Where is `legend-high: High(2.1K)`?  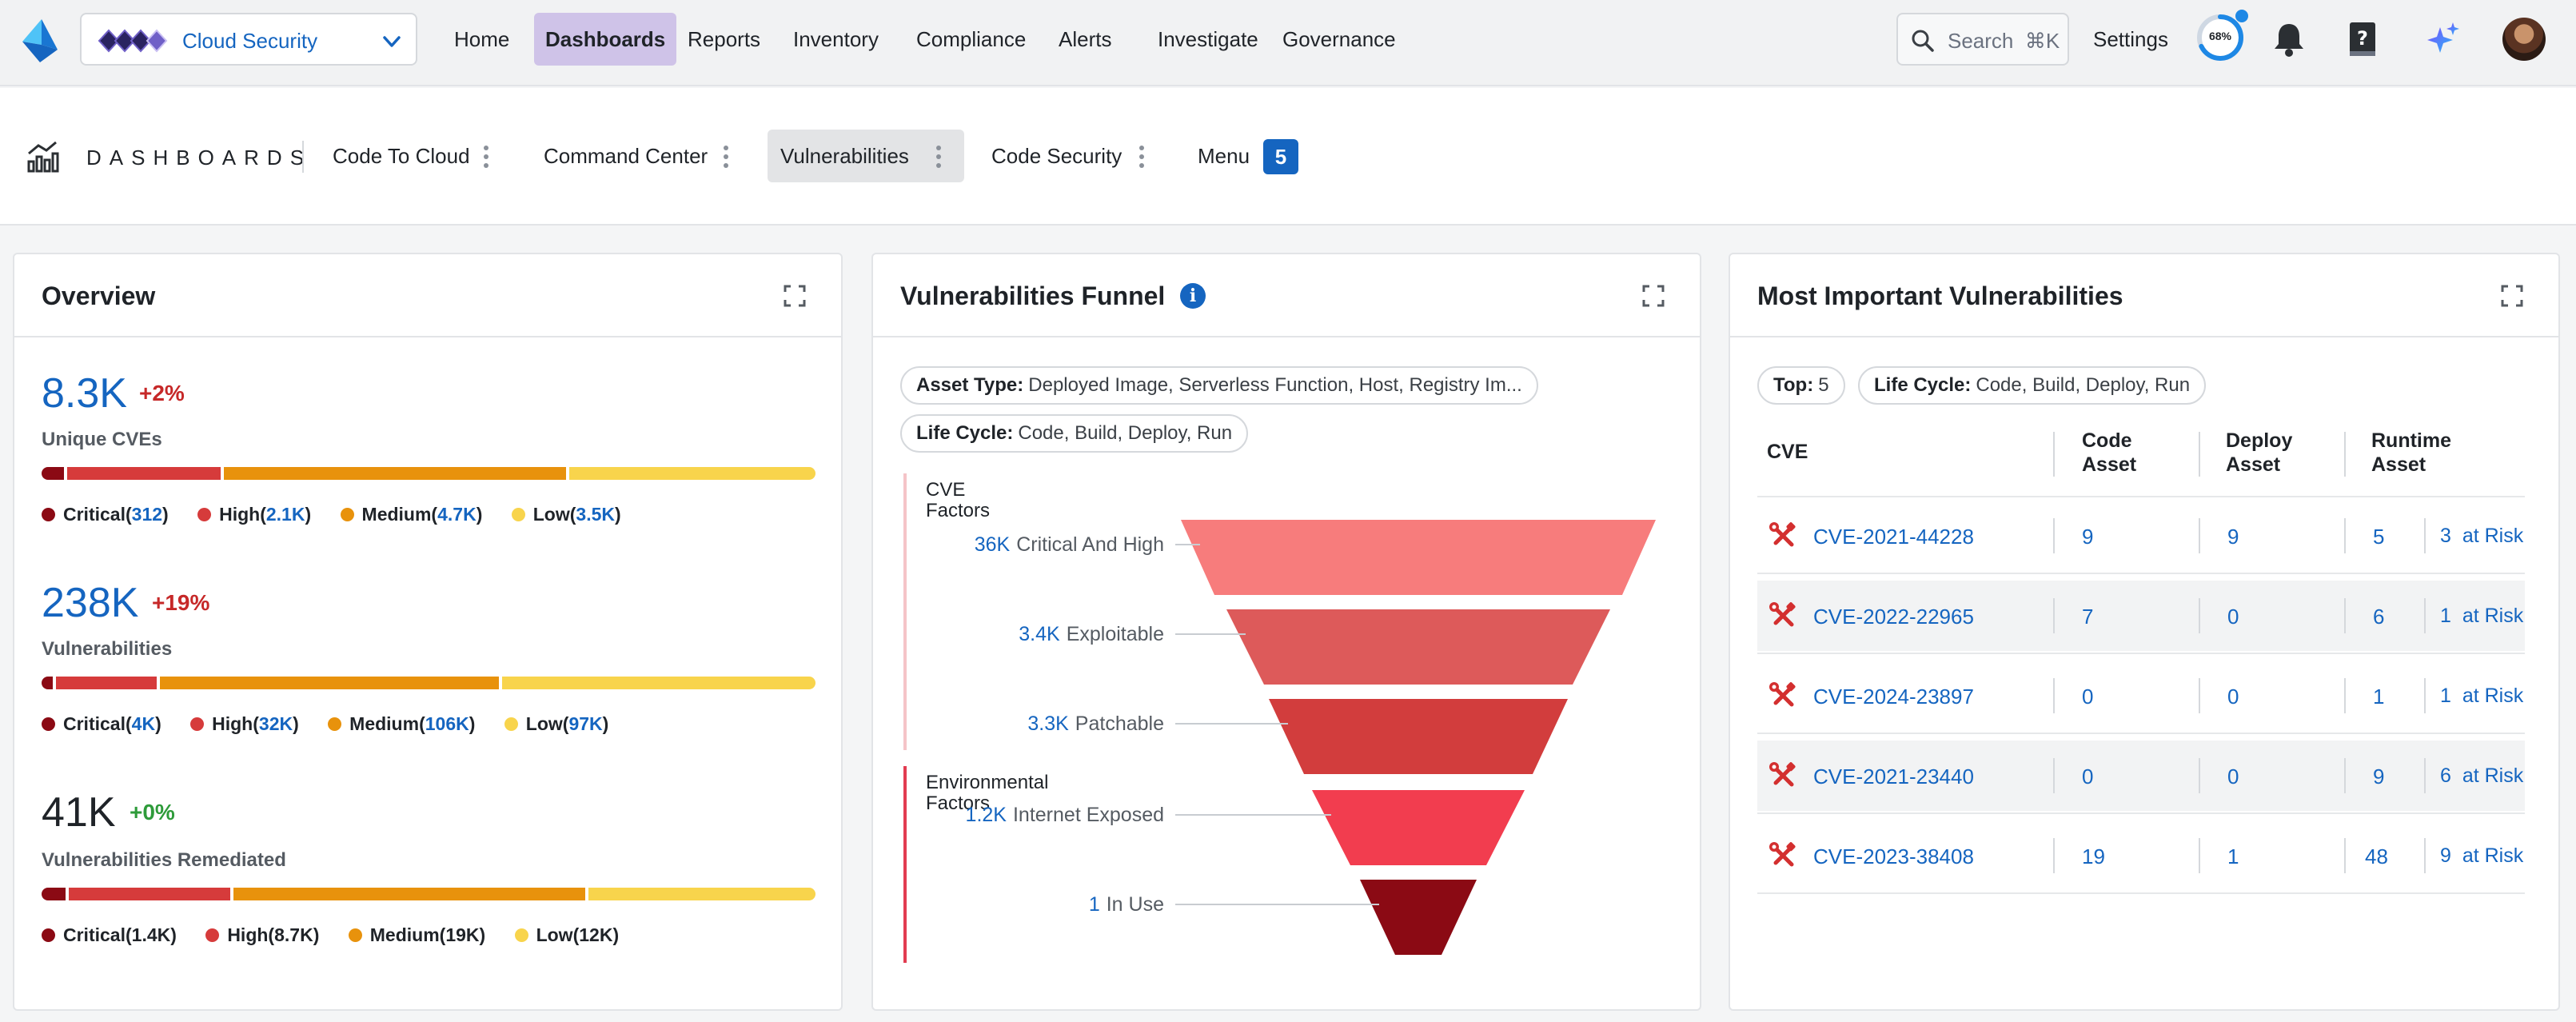 legend-high: High(2.1K) is located at coordinates (254, 514).